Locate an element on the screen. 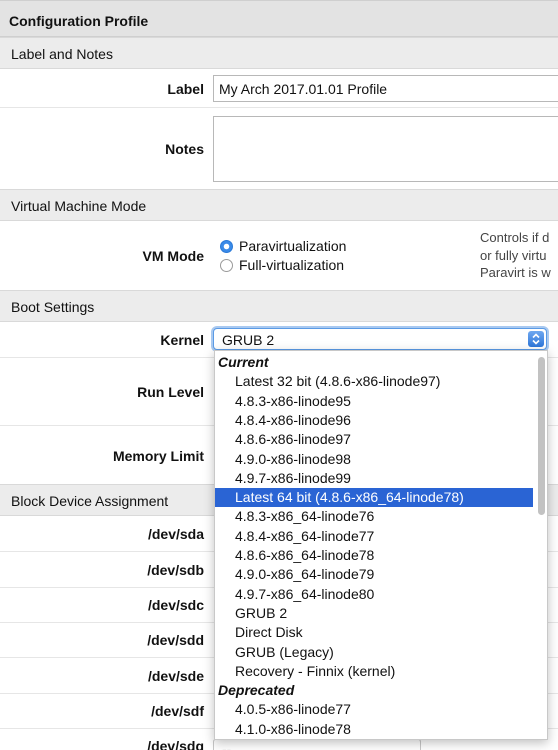 The width and height of the screenshot is (558, 750). kernel-option: GRUB (Legacy) is located at coordinates (374, 652).